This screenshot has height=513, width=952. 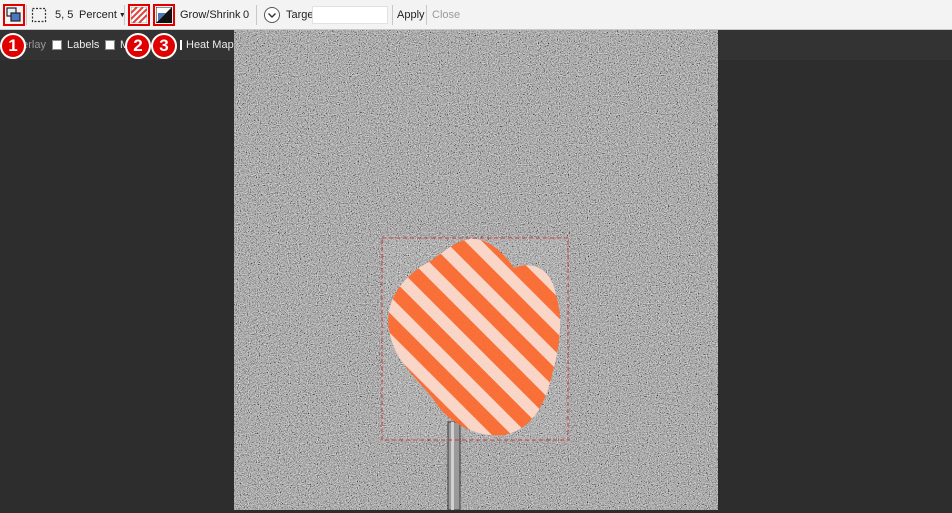 What do you see at coordinates (83, 45) in the screenshot?
I see `labels-label: Labels` at bounding box center [83, 45].